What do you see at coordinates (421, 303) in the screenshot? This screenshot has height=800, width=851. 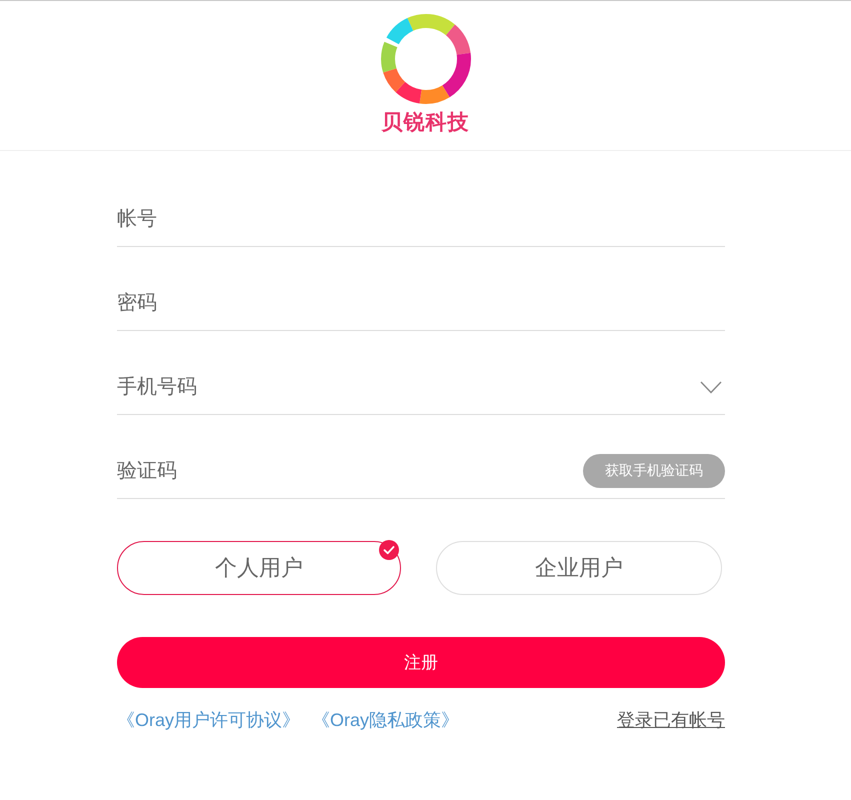 I see `password-field: 密码` at bounding box center [421, 303].